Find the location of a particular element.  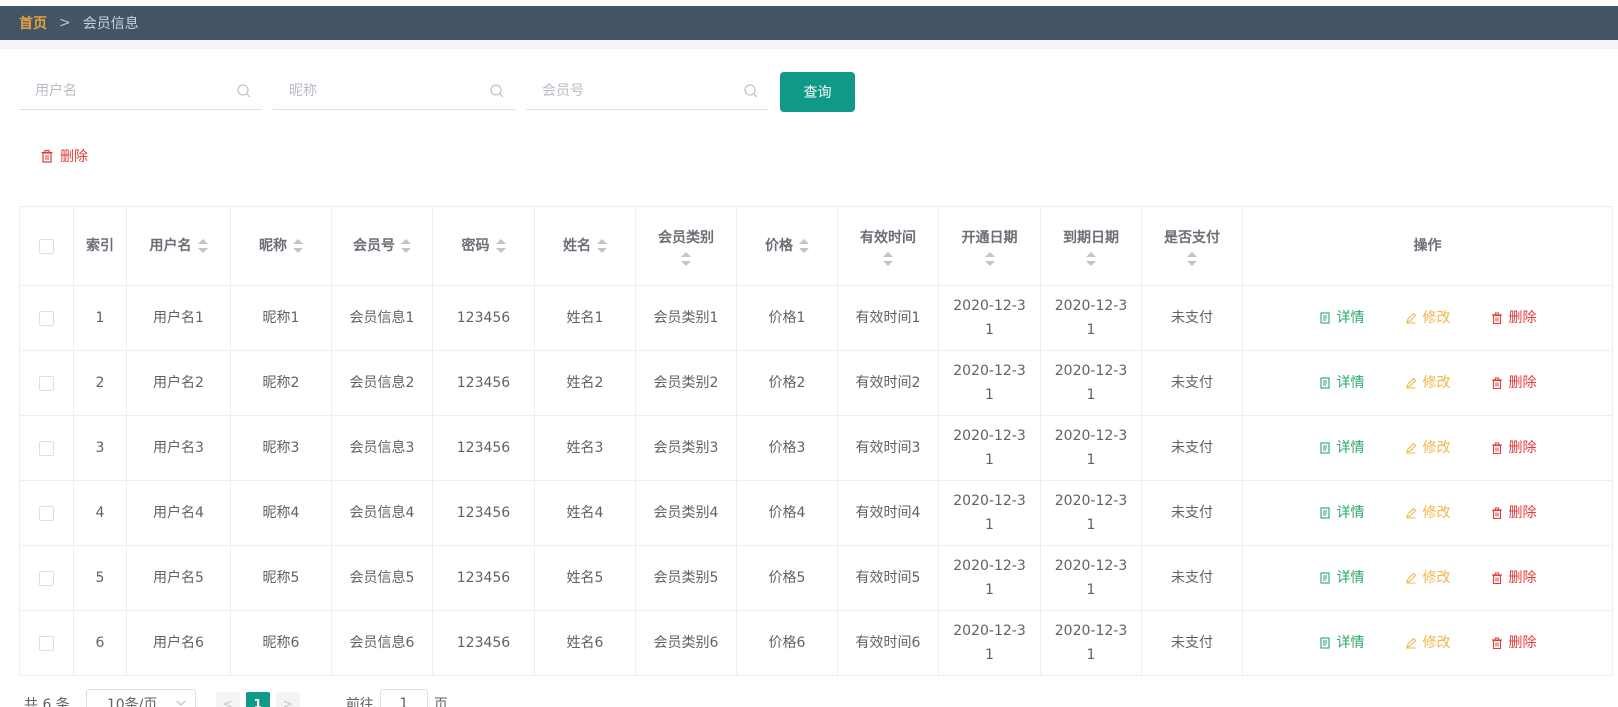

goto-page-input is located at coordinates (403, 698).